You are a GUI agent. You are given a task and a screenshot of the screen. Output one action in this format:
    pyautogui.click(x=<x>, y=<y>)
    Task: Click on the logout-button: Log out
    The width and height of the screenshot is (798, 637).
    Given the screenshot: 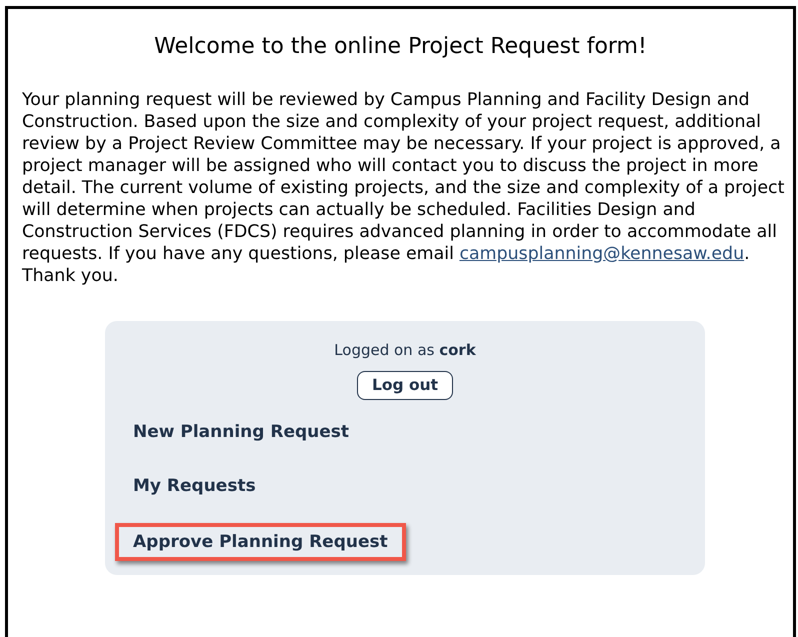 What is the action you would take?
    pyautogui.click(x=405, y=385)
    